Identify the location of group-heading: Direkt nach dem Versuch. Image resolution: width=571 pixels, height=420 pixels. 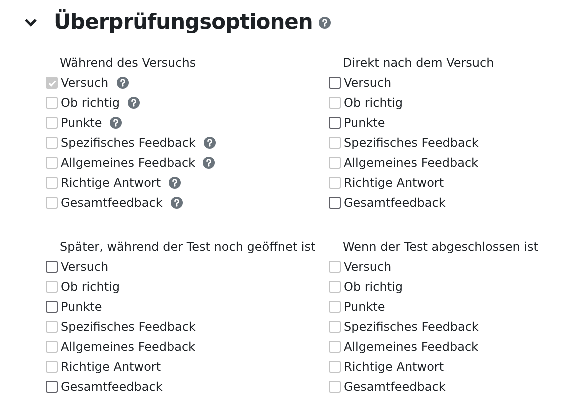
(419, 63).